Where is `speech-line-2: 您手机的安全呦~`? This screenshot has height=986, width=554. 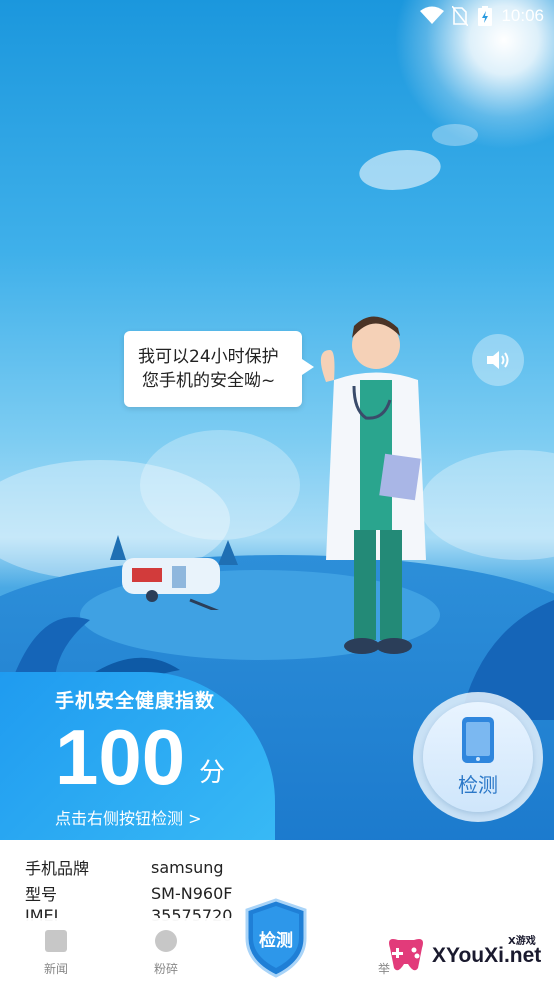 speech-line-2: 您手机的安全呦~ is located at coordinates (209, 381).